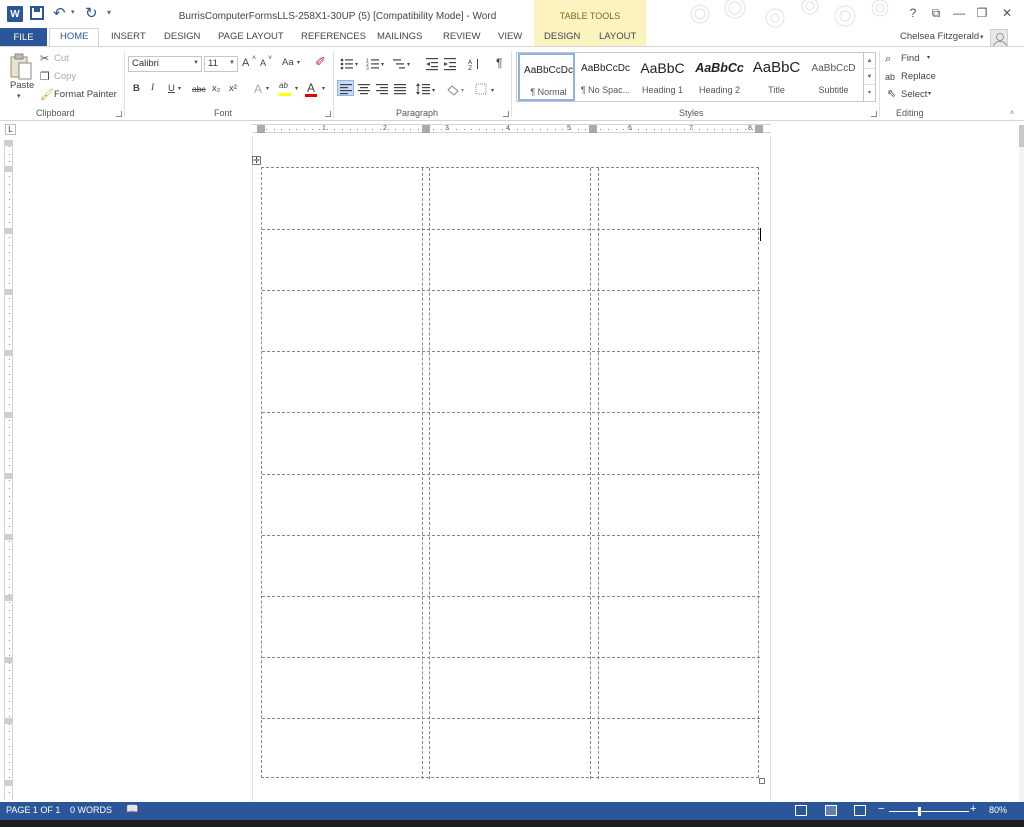  What do you see at coordinates (61, 58) in the screenshot?
I see `cut-button: Cut` at bounding box center [61, 58].